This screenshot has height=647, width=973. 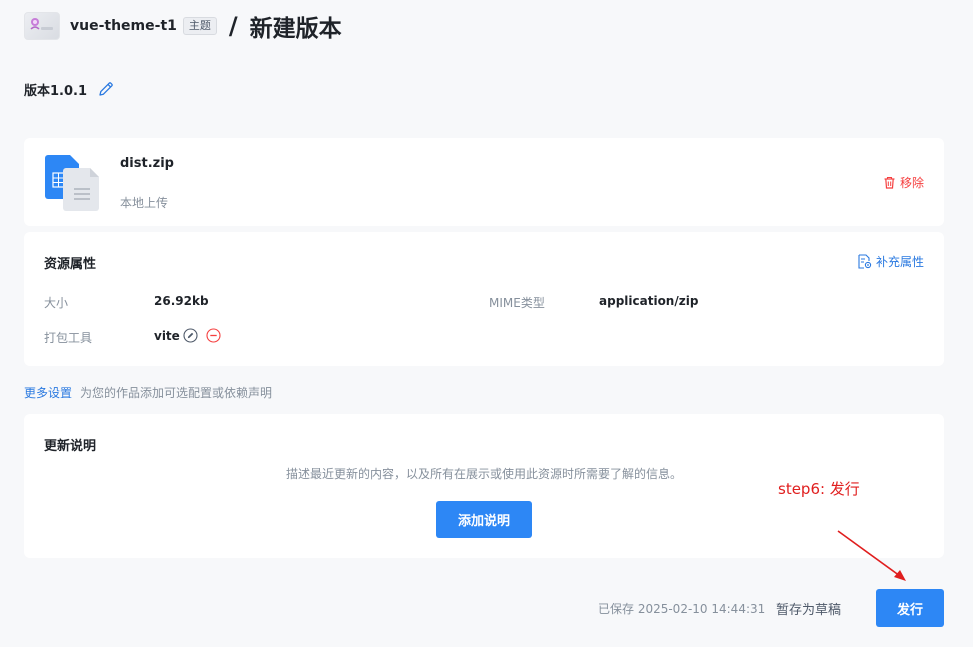 I want to click on project-name: vue-theme-t1, so click(x=123, y=26).